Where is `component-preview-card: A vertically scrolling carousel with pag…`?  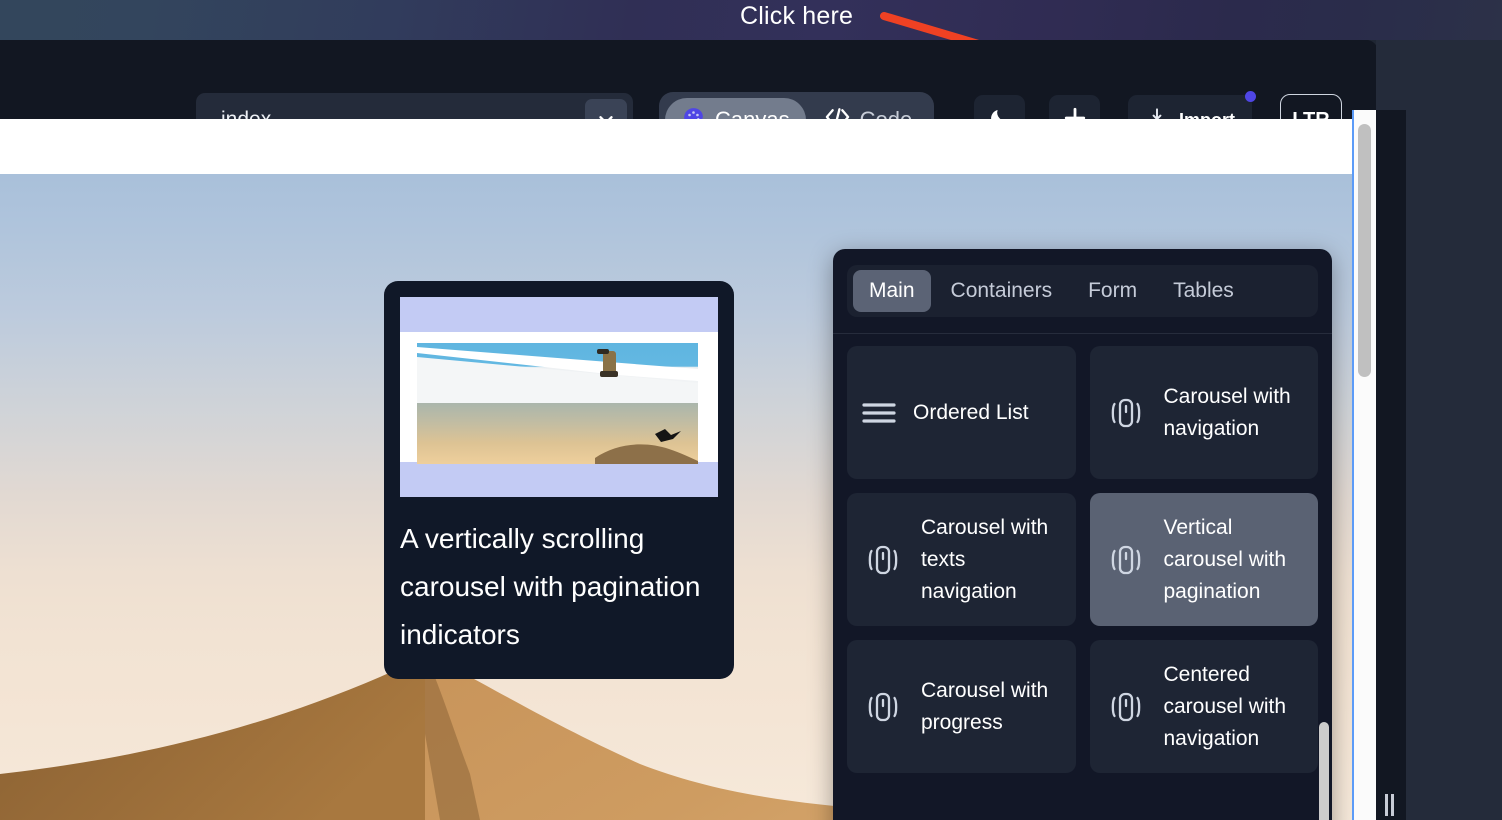
component-preview-card: A vertically scrolling carousel with pag… is located at coordinates (559, 480).